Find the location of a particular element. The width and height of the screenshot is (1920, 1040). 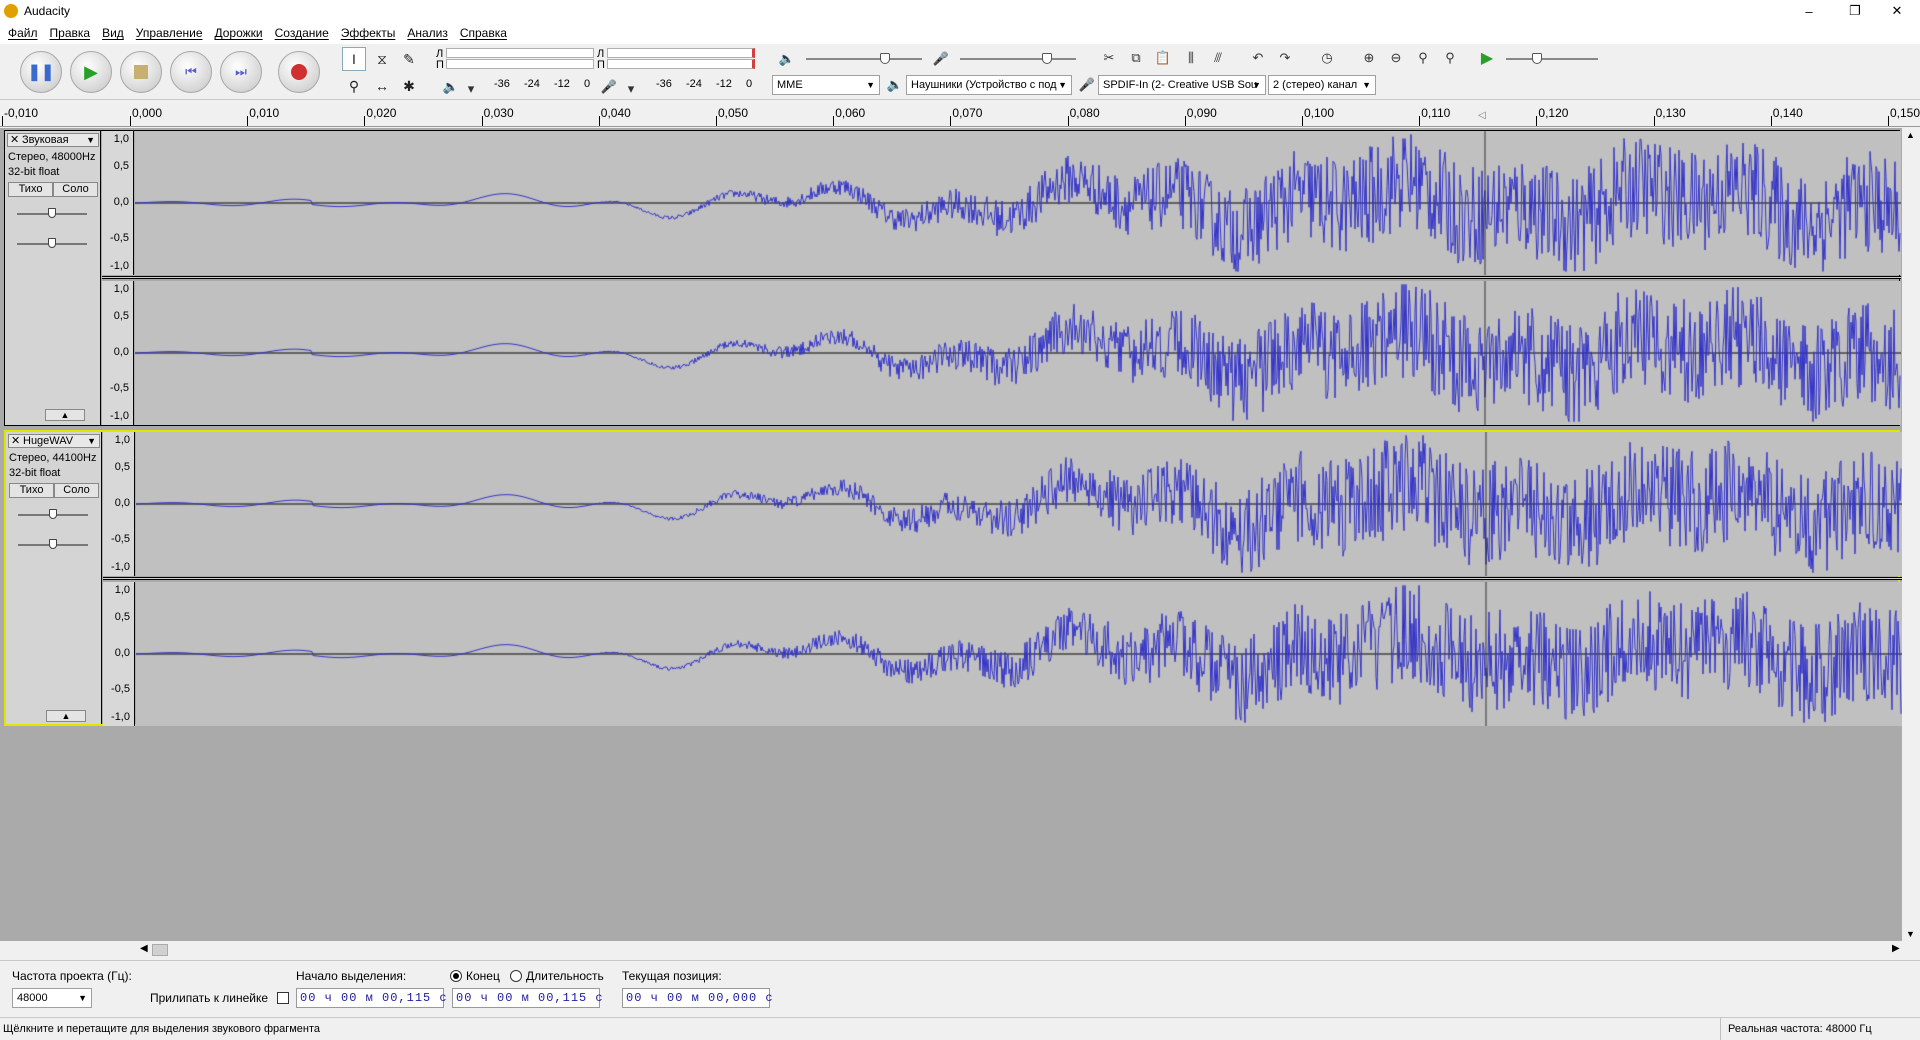

skip-end-button: ⏭ is located at coordinates (241, 72).